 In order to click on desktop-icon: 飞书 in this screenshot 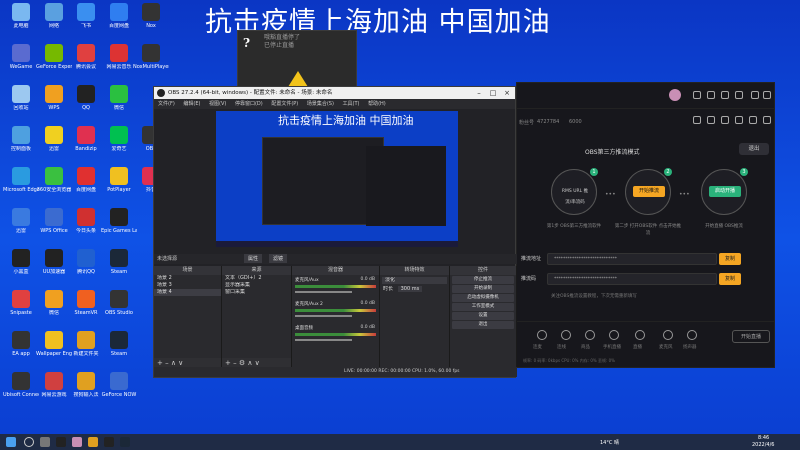, I will do `click(86, 24)`.